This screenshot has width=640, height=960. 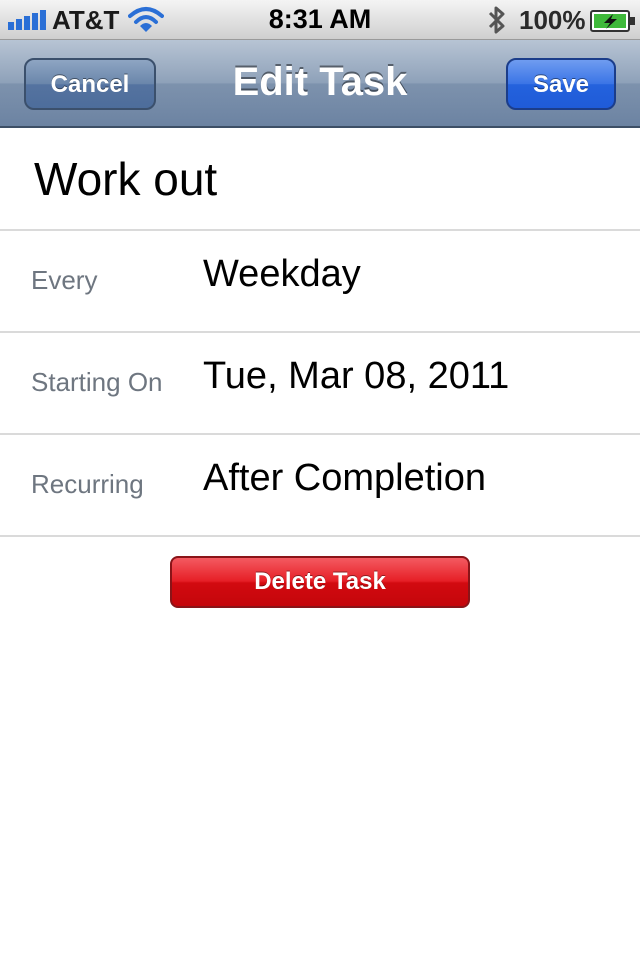 What do you see at coordinates (552, 20) in the screenshot?
I see `battery-percentage: 100%` at bounding box center [552, 20].